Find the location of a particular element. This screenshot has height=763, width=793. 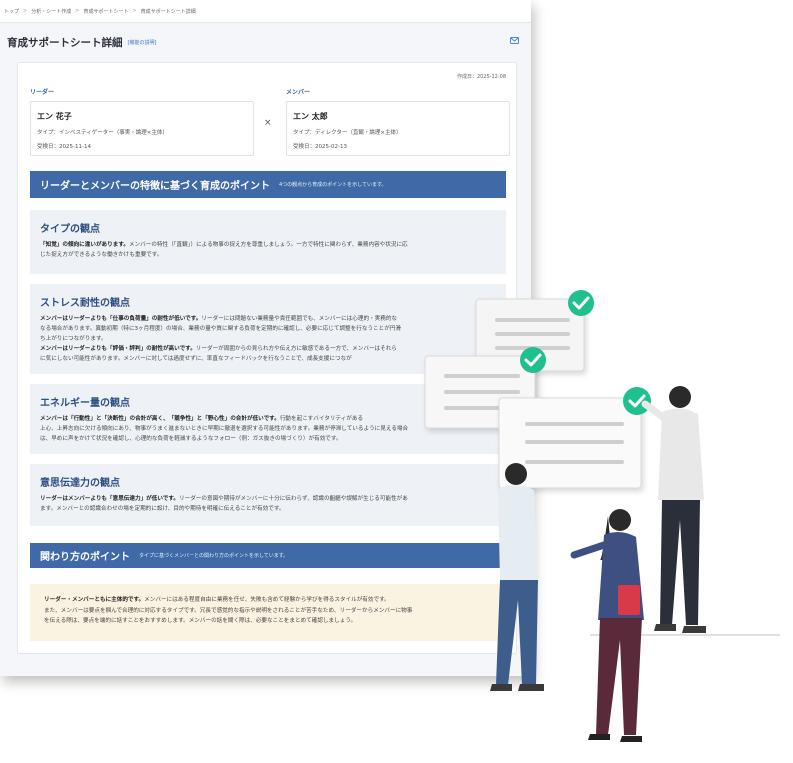

member-test-date: 受検日：2025-02-13 is located at coordinates (320, 147).